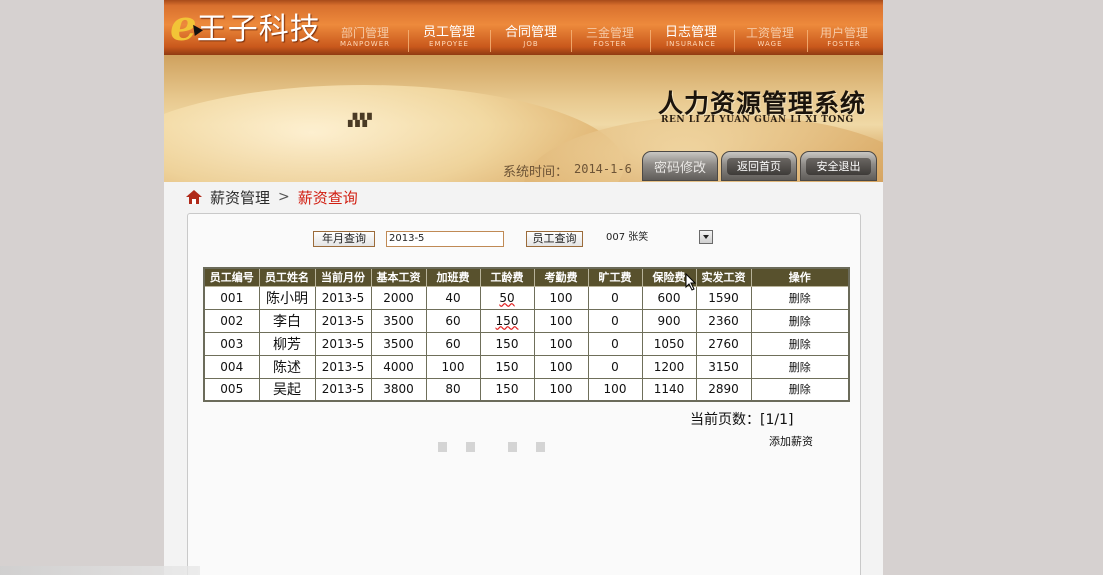 This screenshot has height=575, width=1103. What do you see at coordinates (470, 447) in the screenshot?
I see `prev-page-icon` at bounding box center [470, 447].